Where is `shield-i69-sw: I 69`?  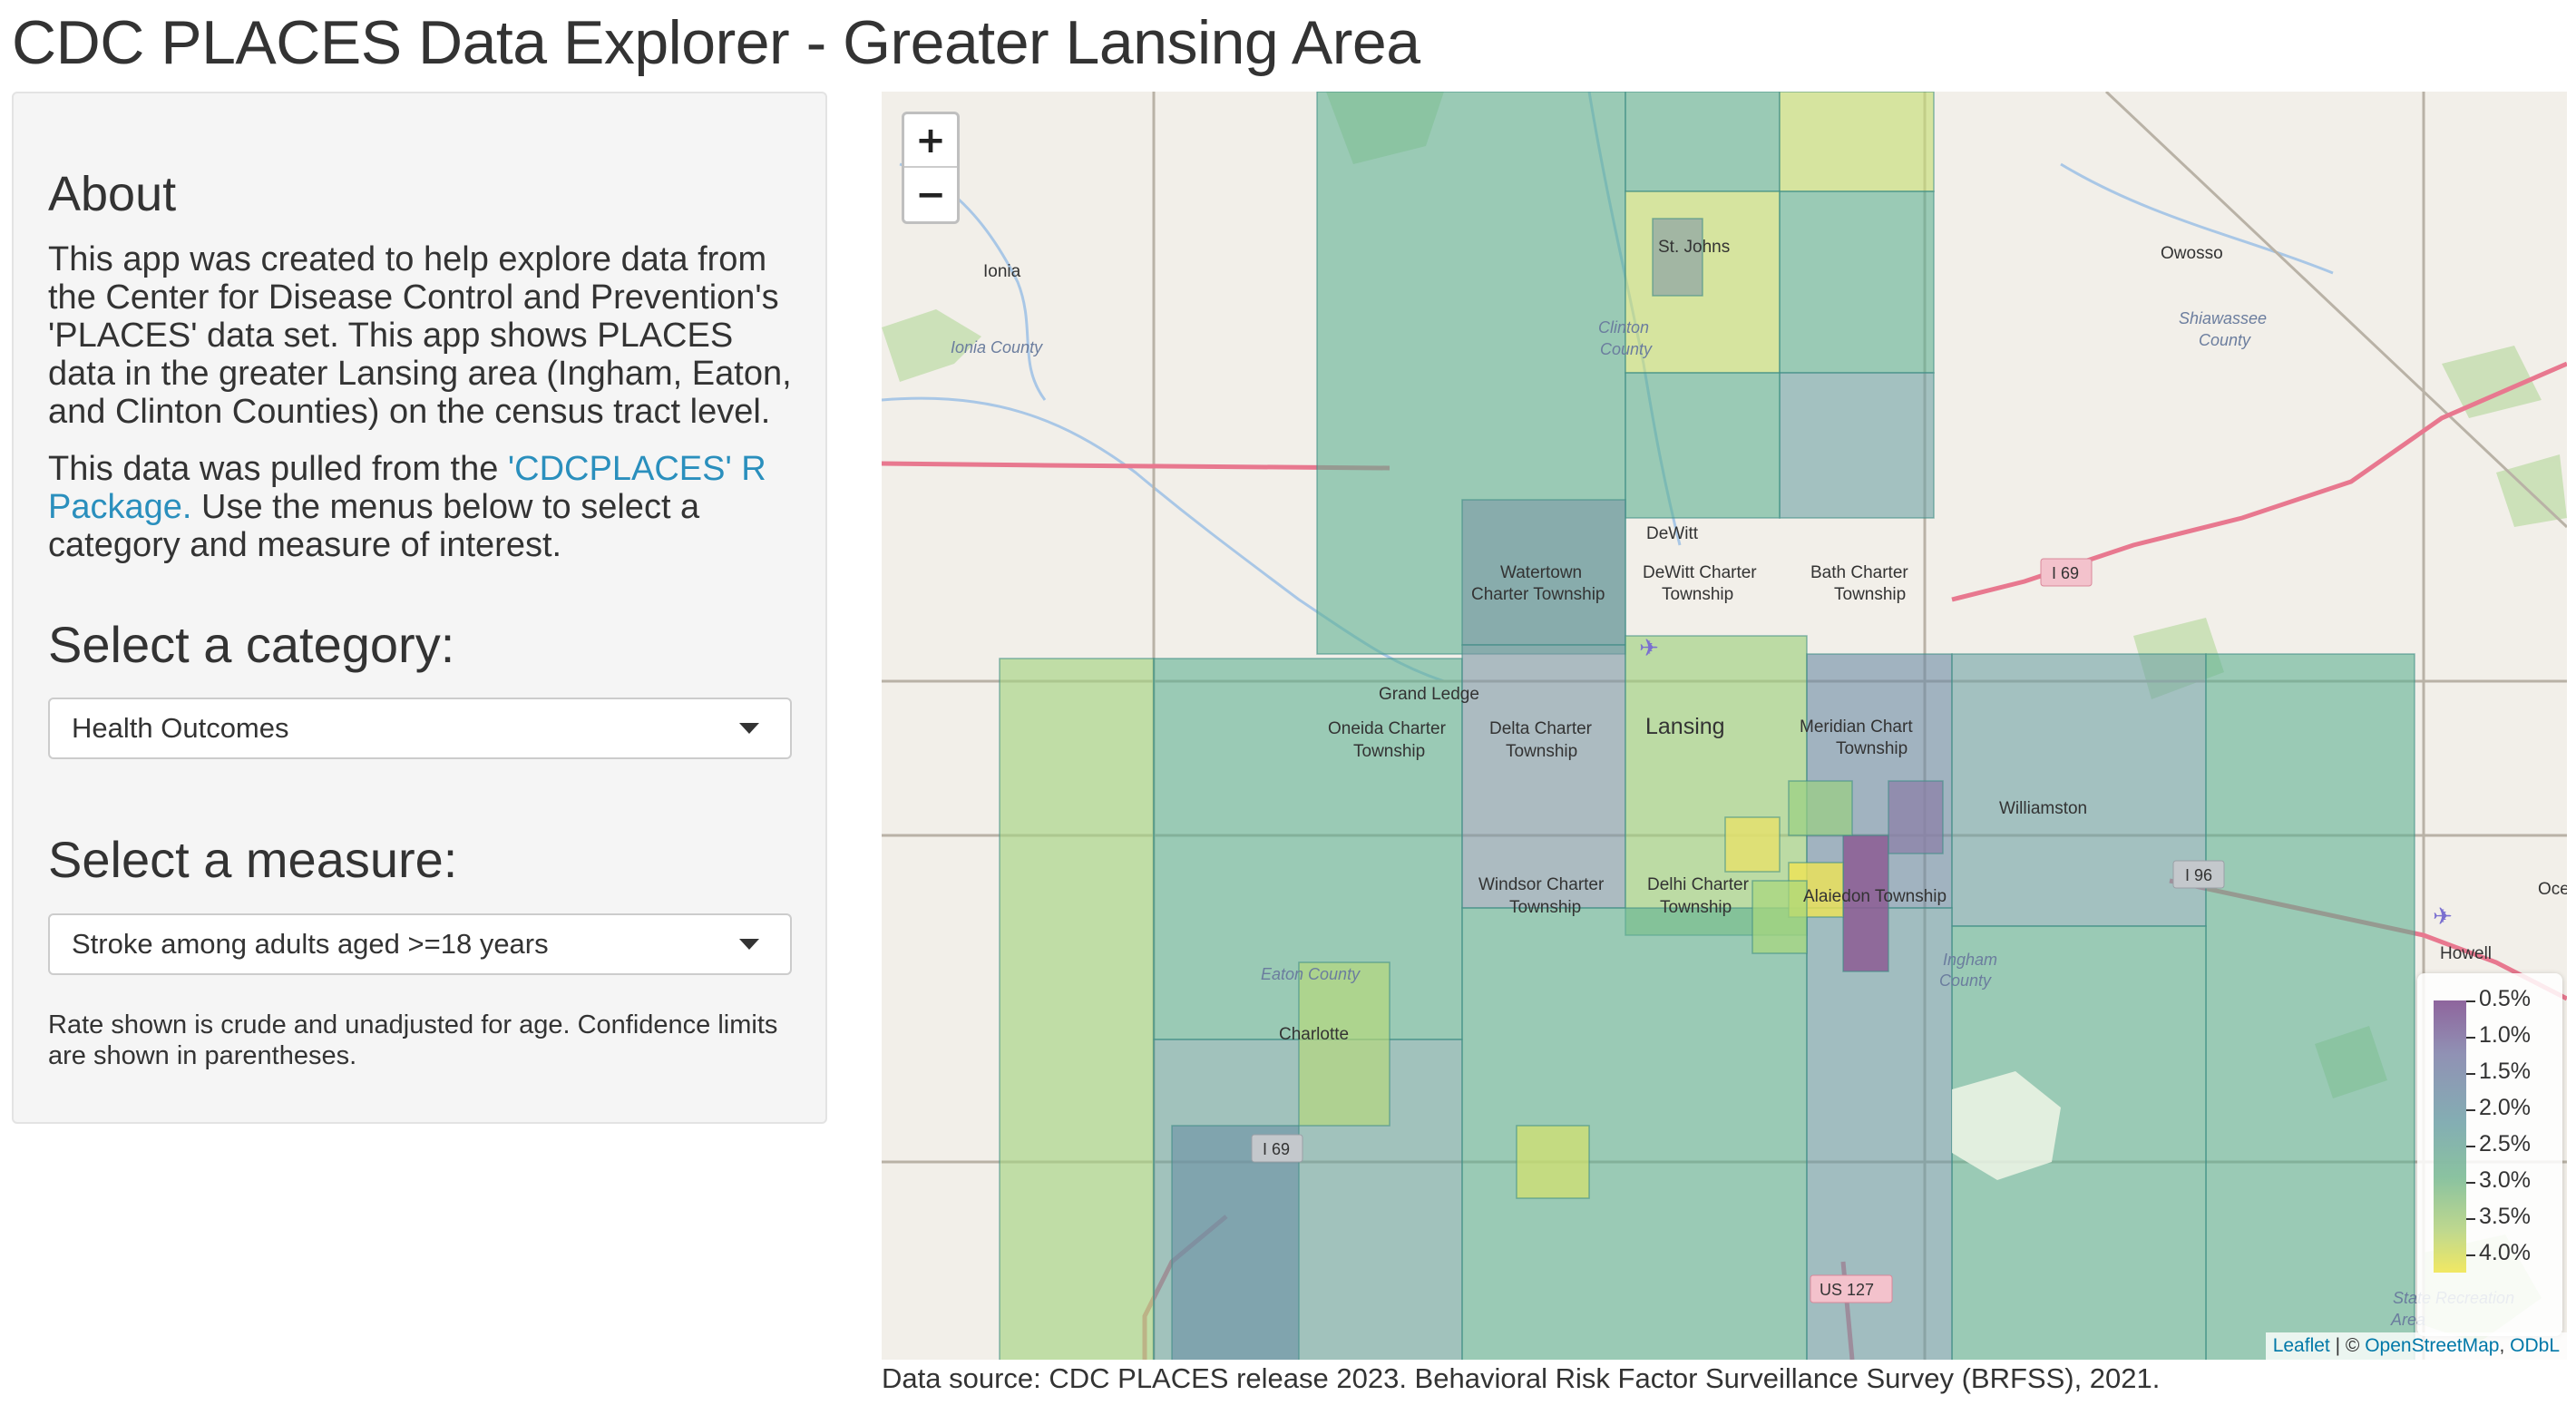 shield-i69-sw: I 69 is located at coordinates (1277, 1148).